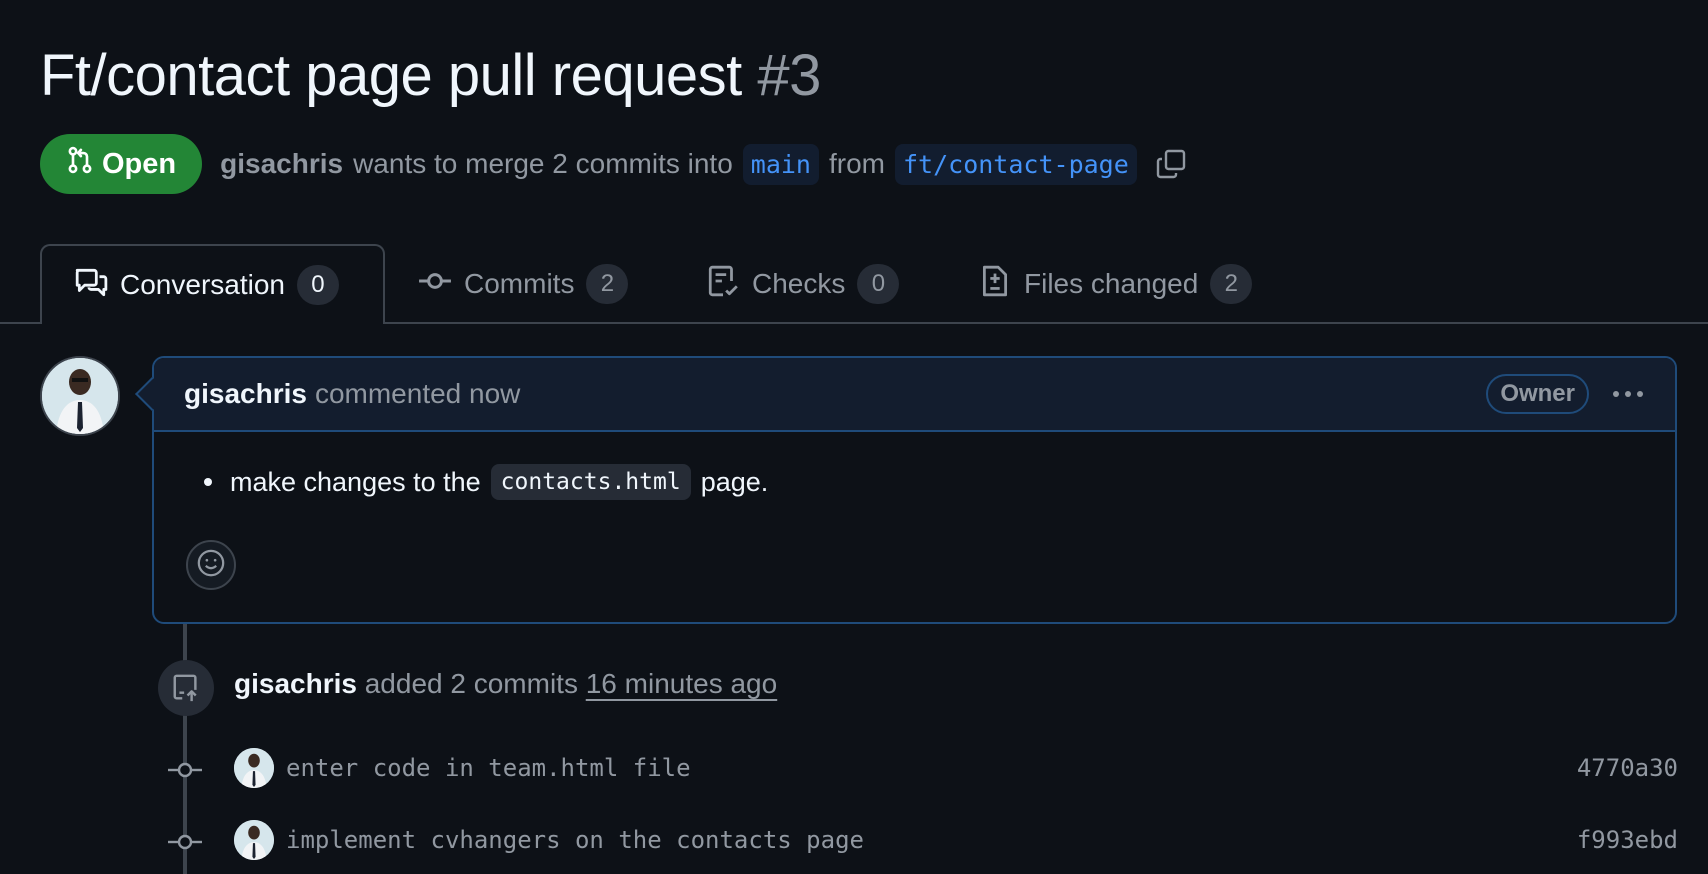 This screenshot has height=874, width=1708. Describe the element at coordinates (1171, 164) in the screenshot. I see `copy-icon` at that location.